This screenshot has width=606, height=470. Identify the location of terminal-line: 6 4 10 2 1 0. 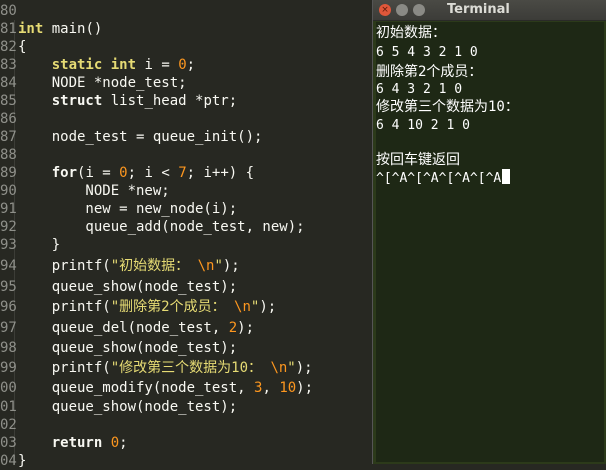
(423, 125).